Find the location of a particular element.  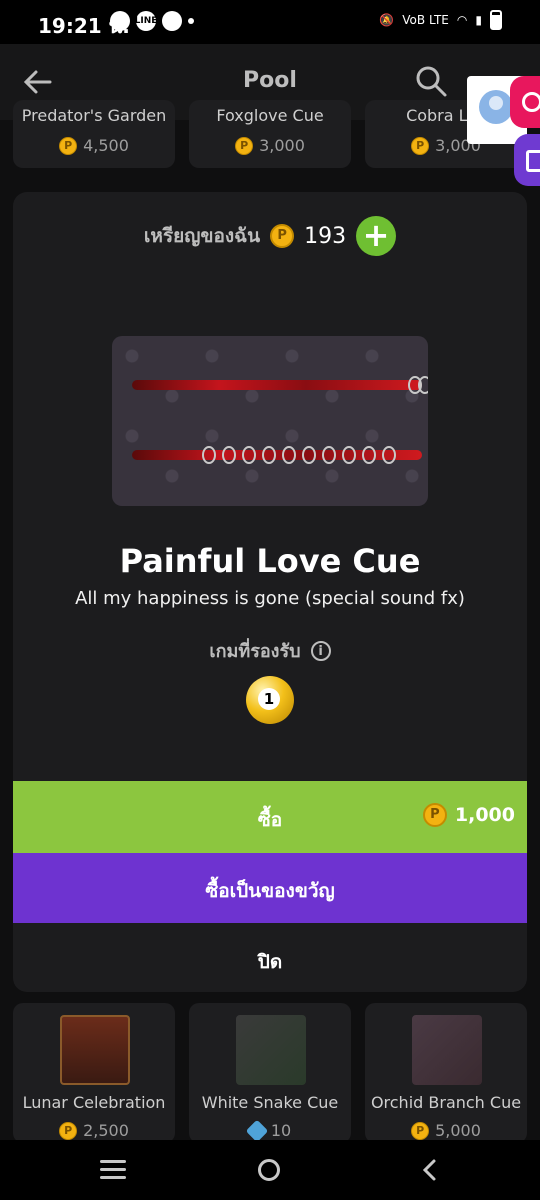

shop-item-name: Lunar Celebration is located at coordinates (94, 1102).